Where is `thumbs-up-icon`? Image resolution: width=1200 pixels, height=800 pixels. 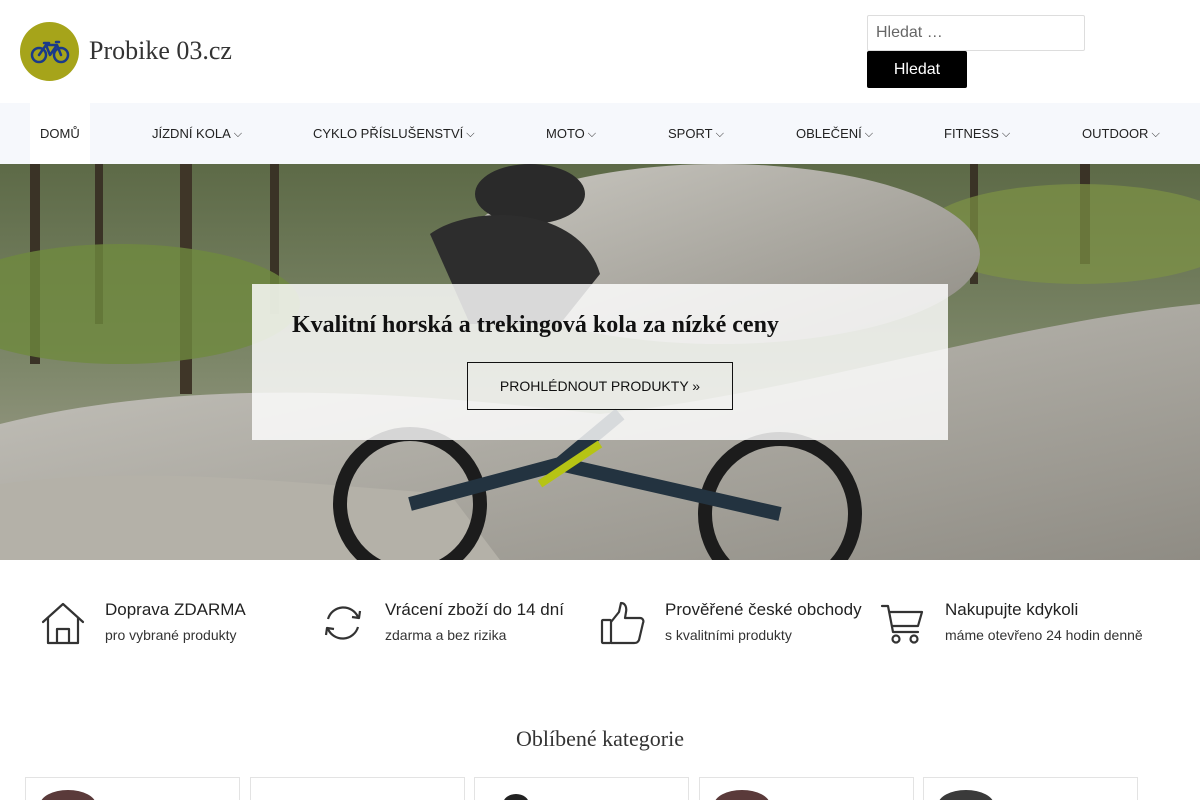 thumbs-up-icon is located at coordinates (622, 623).